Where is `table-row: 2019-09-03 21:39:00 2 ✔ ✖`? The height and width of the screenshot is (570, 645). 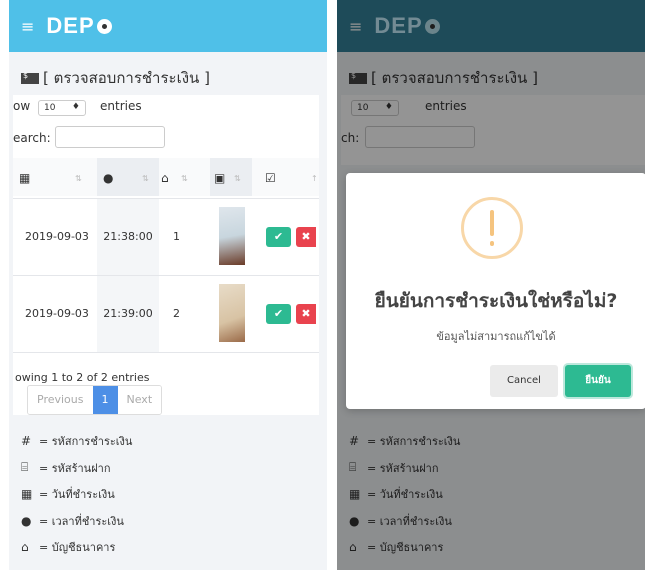 table-row: 2019-09-03 21:39:00 2 ✔ ✖ is located at coordinates (166, 314).